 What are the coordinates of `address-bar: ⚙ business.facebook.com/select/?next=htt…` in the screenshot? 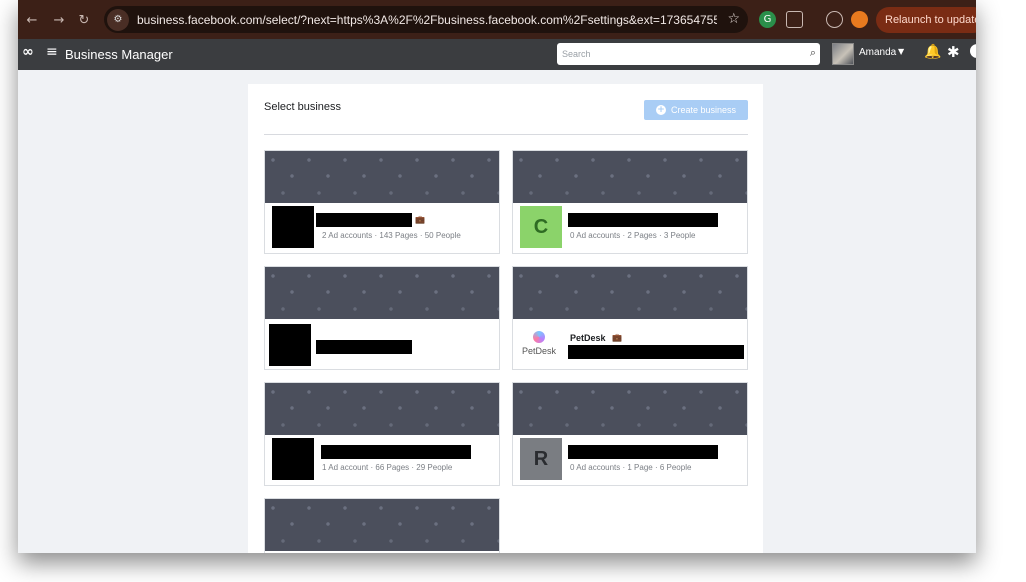 It's located at (426, 19).